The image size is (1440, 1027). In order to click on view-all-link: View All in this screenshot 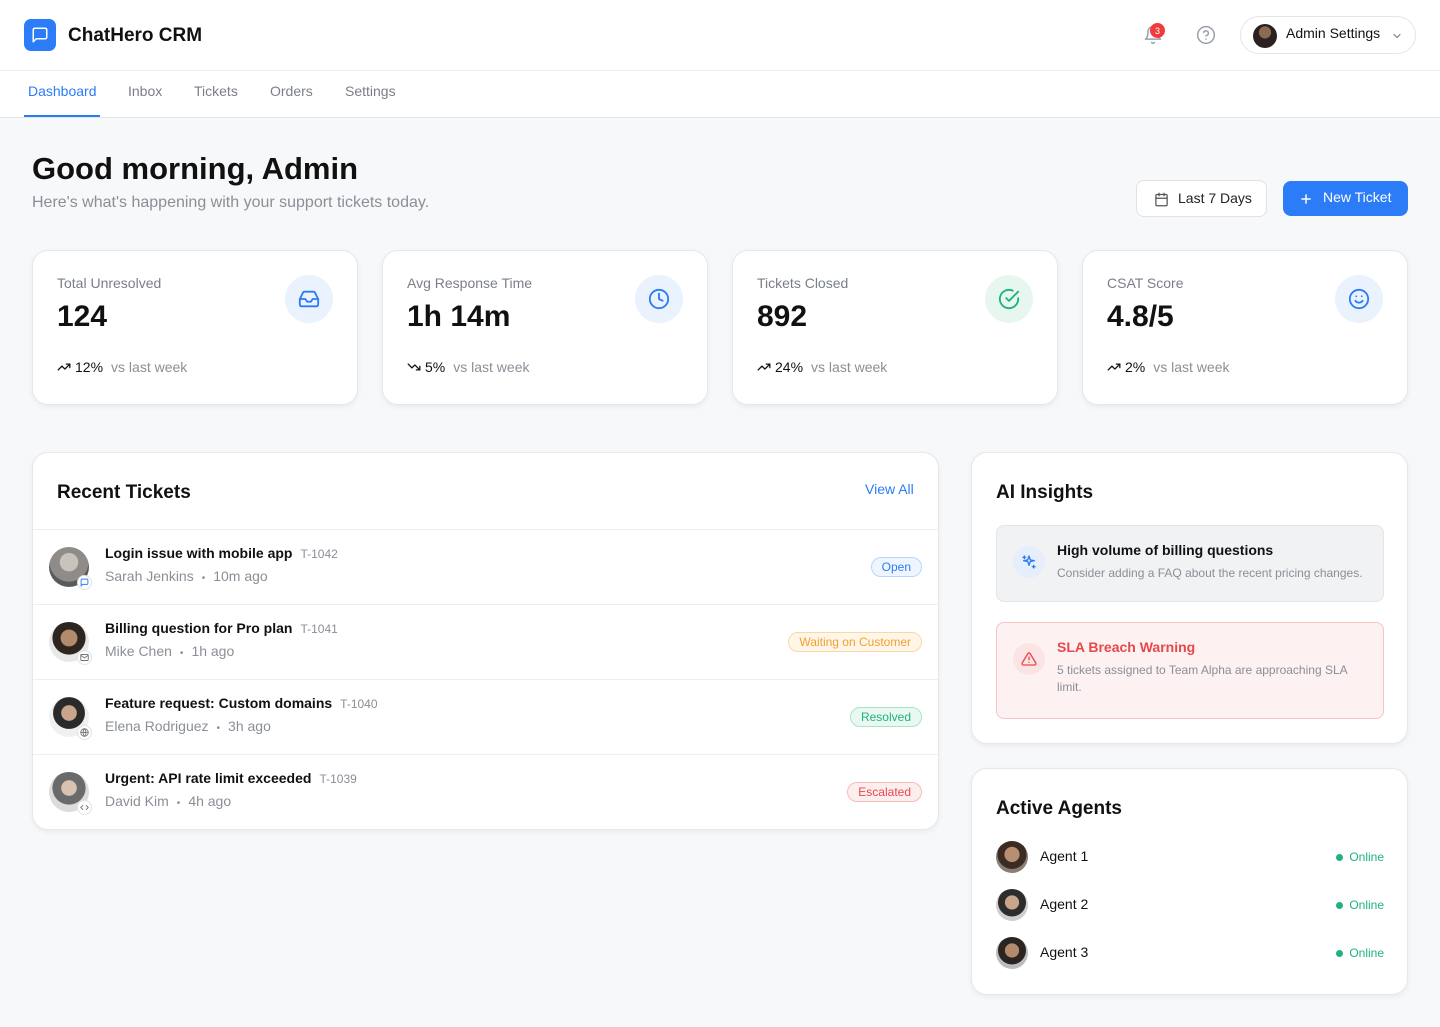, I will do `click(889, 489)`.